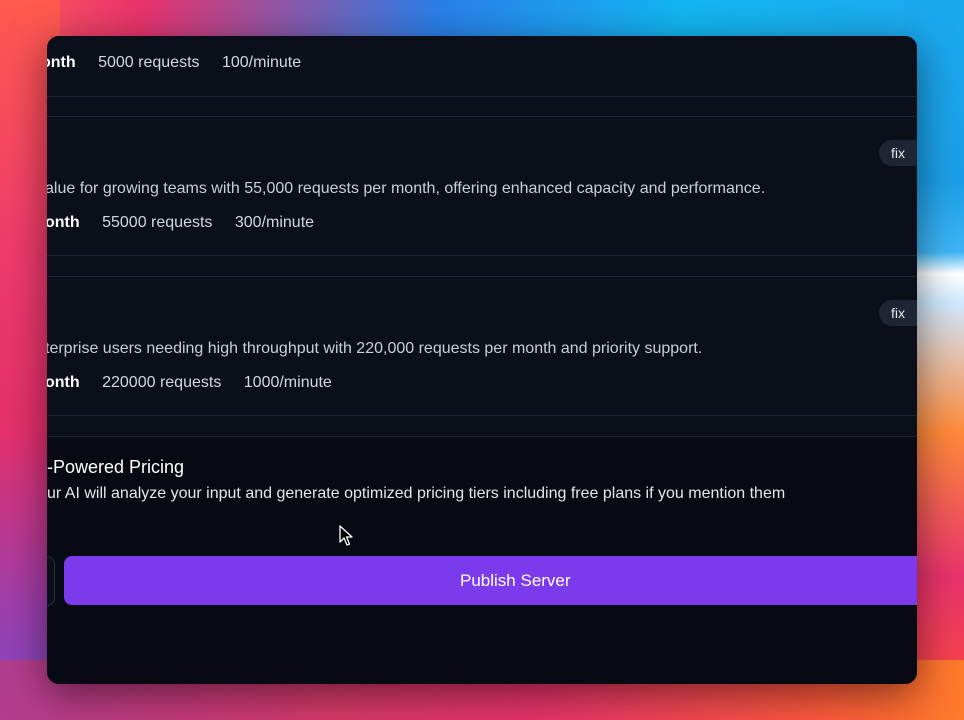 This screenshot has width=964, height=720. I want to click on publish-server-button: Publish Server, so click(490, 580).